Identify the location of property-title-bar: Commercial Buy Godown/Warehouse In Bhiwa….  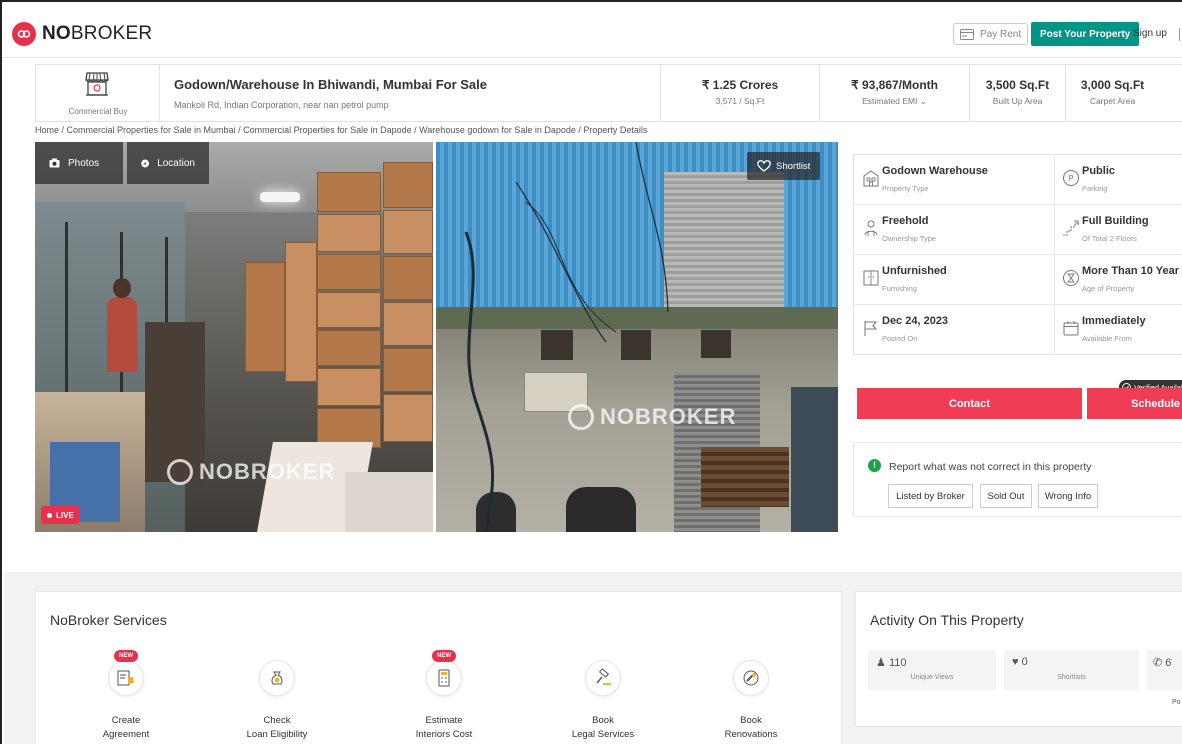
(608, 93).